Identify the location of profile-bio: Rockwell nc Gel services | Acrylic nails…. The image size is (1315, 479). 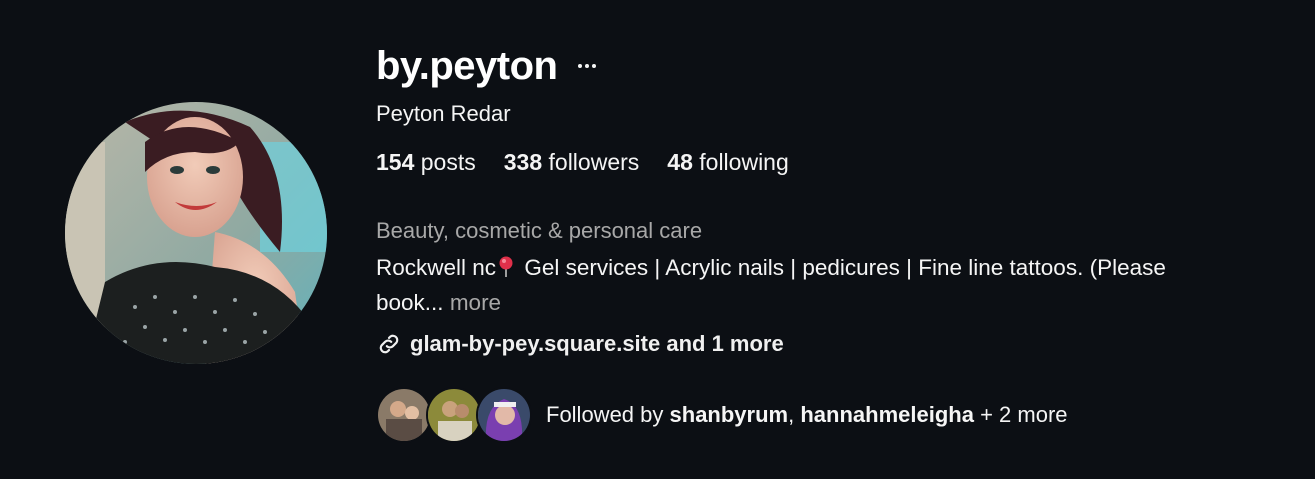
(806, 285).